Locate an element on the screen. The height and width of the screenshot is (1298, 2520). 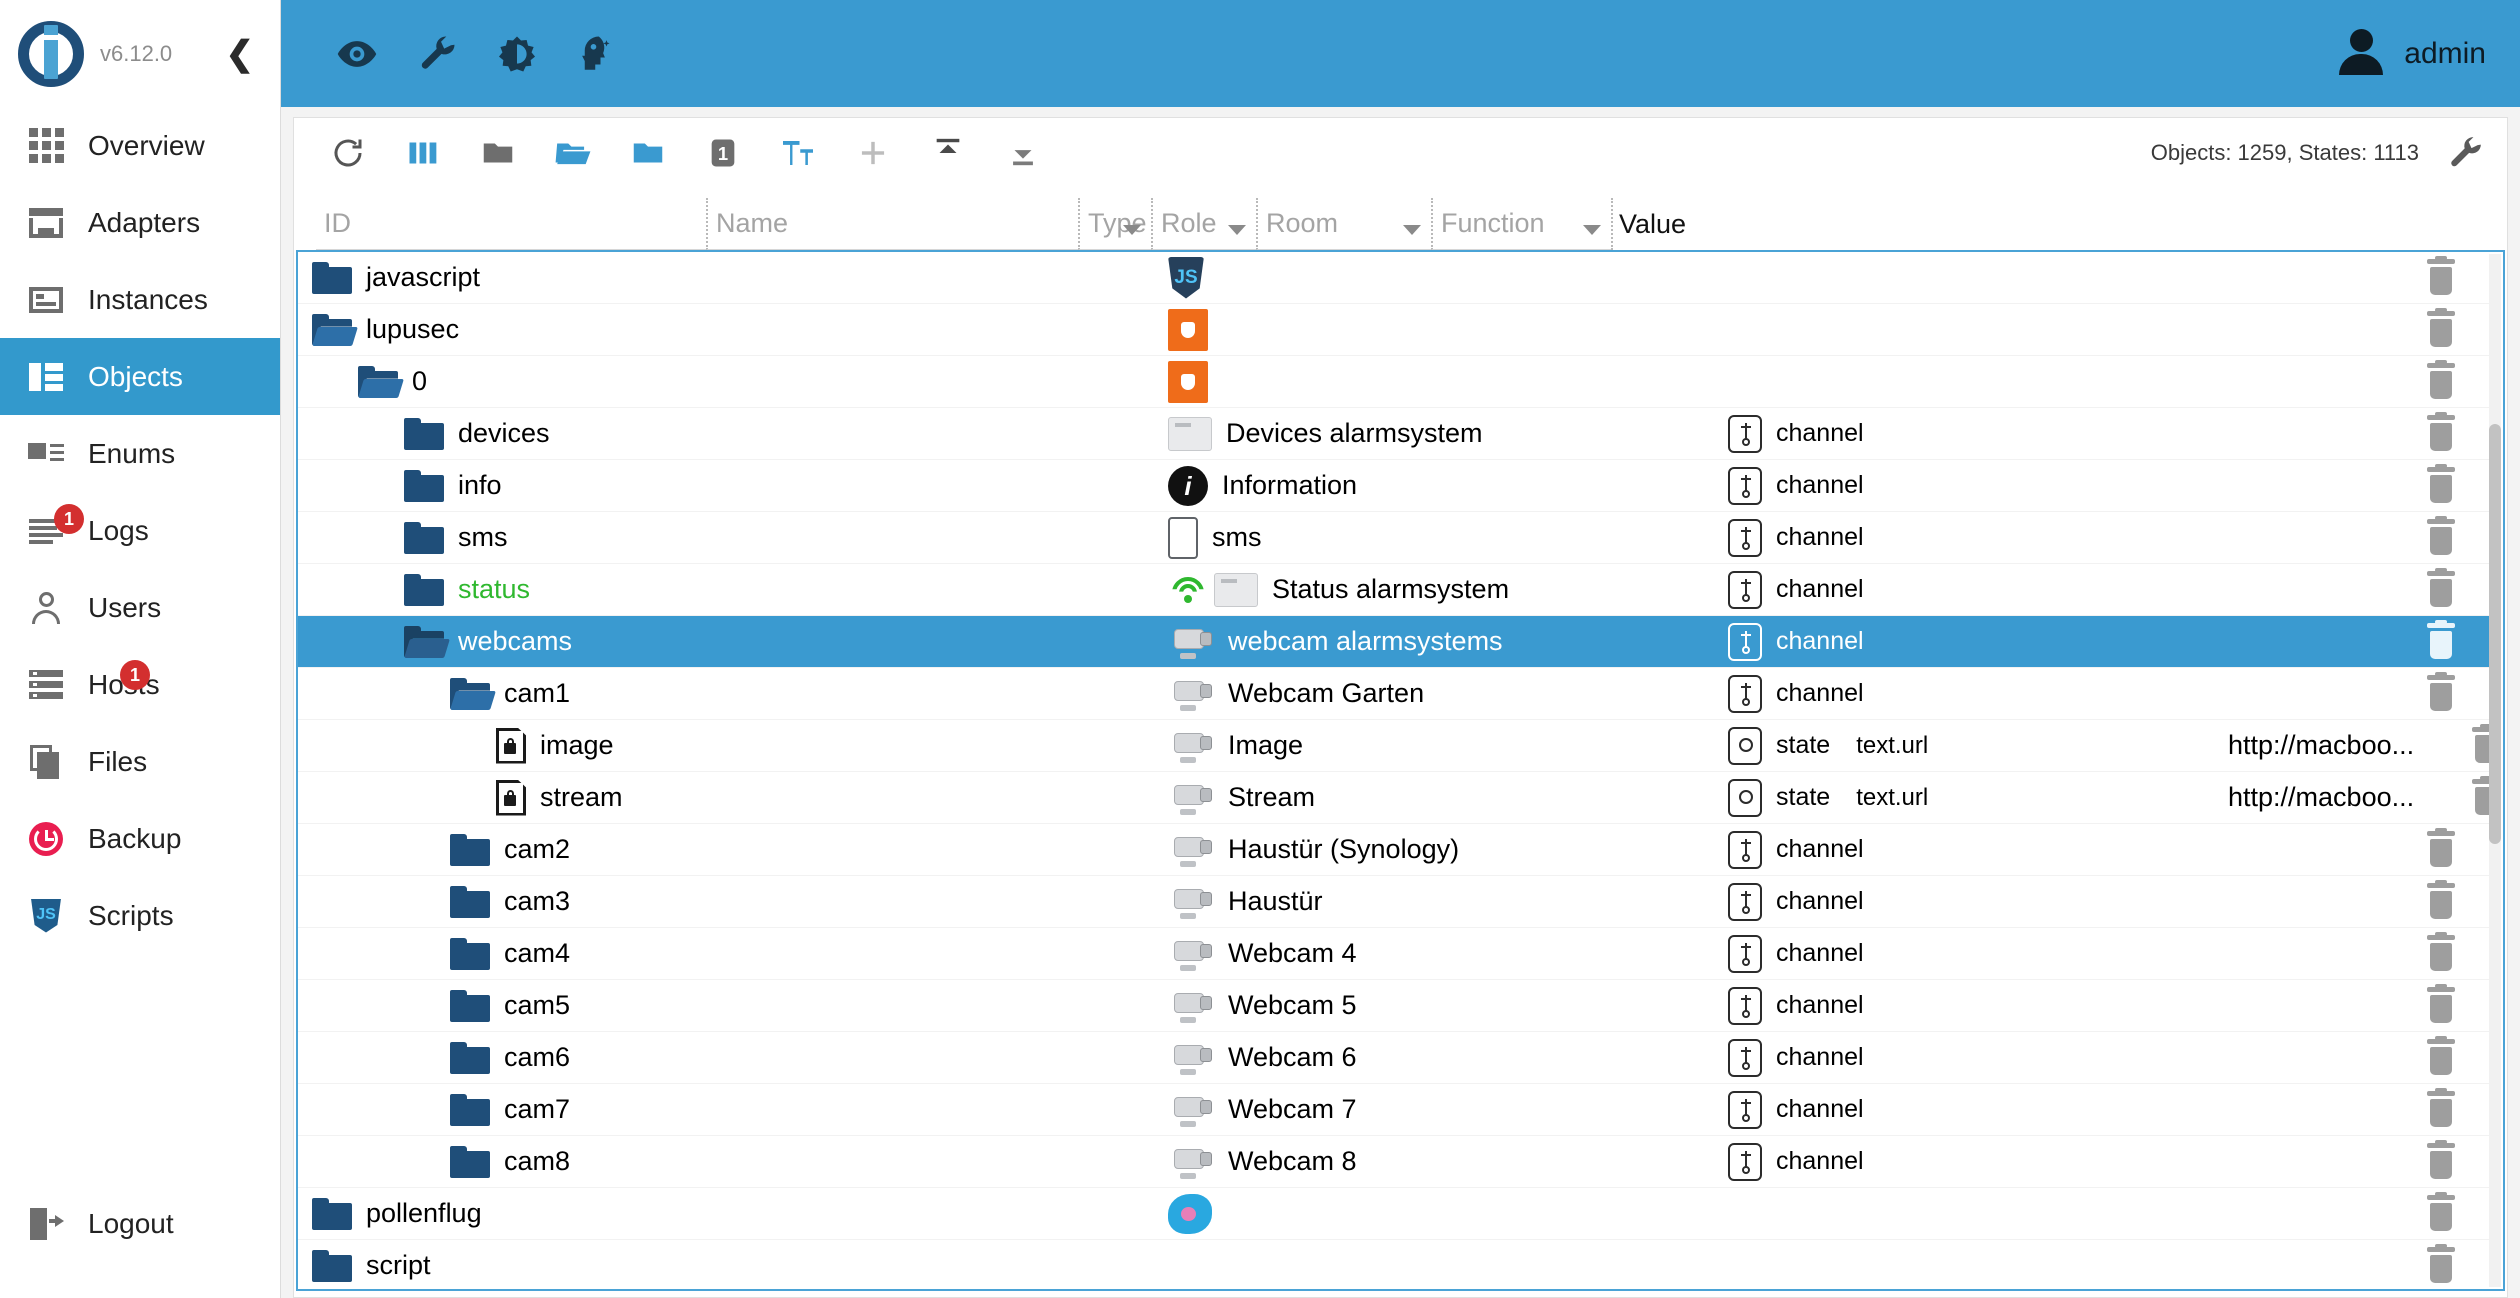
table-row: javascript JS is located at coordinates (1393, 278).